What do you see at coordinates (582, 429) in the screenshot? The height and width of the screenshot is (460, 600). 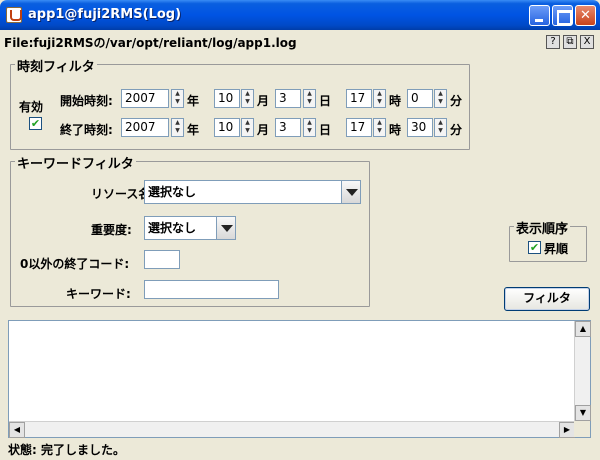 I see `scroll-corner` at bounding box center [582, 429].